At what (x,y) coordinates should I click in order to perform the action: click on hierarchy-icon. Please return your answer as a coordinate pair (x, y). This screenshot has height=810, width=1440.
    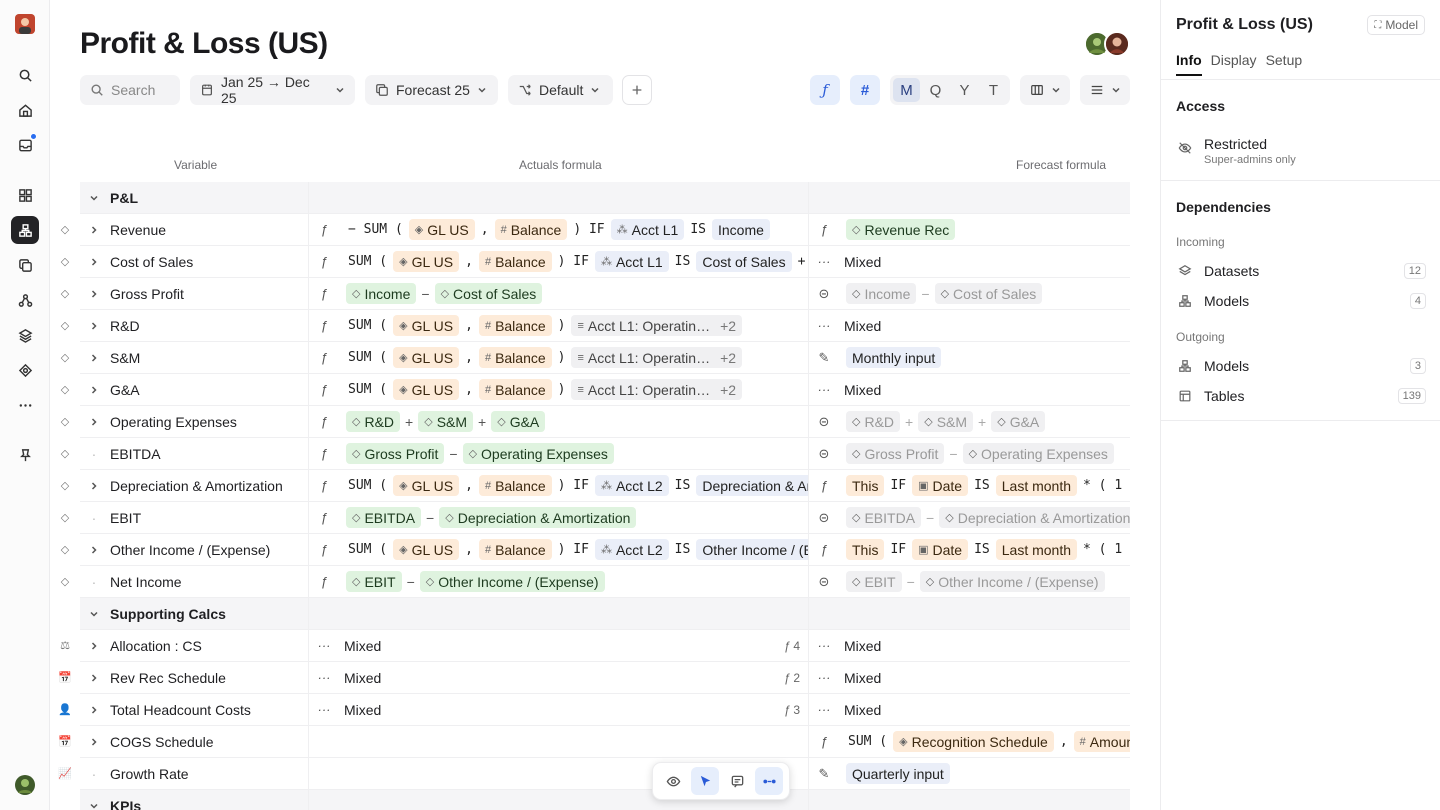
    Looking at the image, I should click on (25, 300).